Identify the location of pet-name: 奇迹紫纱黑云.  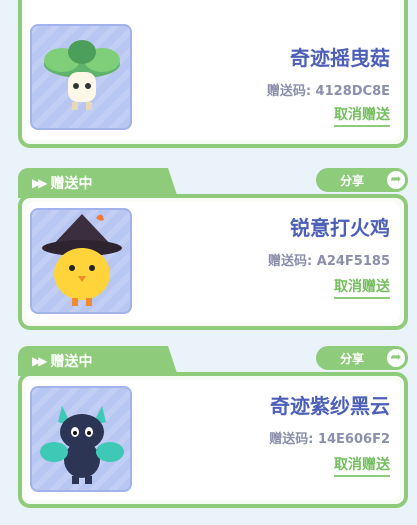
(330, 406).